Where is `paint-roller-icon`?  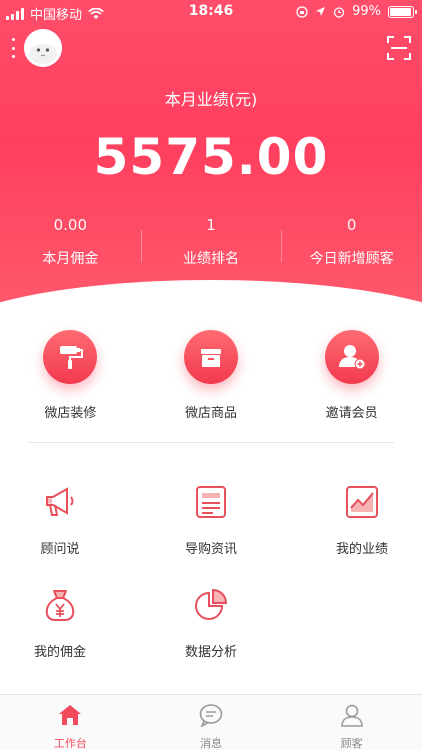 paint-roller-icon is located at coordinates (70, 357).